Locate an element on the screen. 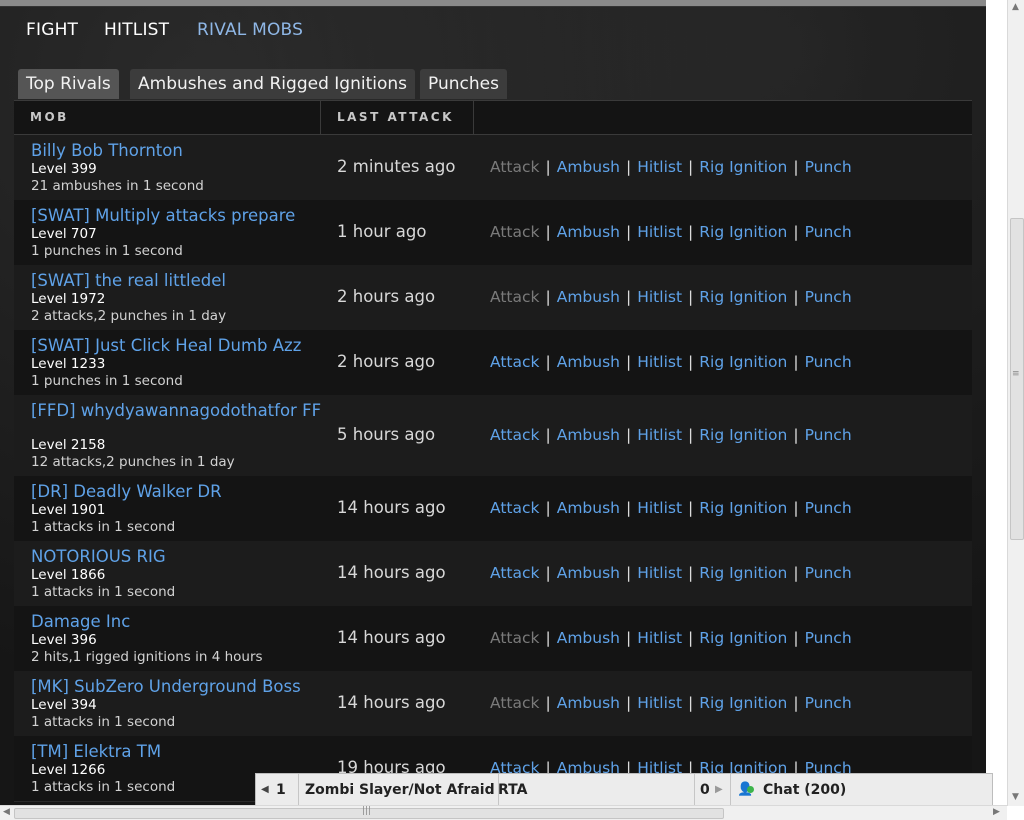 The width and height of the screenshot is (1024, 820). mob-name-link: [FFD] whydyawannagodothatfor FF is located at coordinates (177, 411).